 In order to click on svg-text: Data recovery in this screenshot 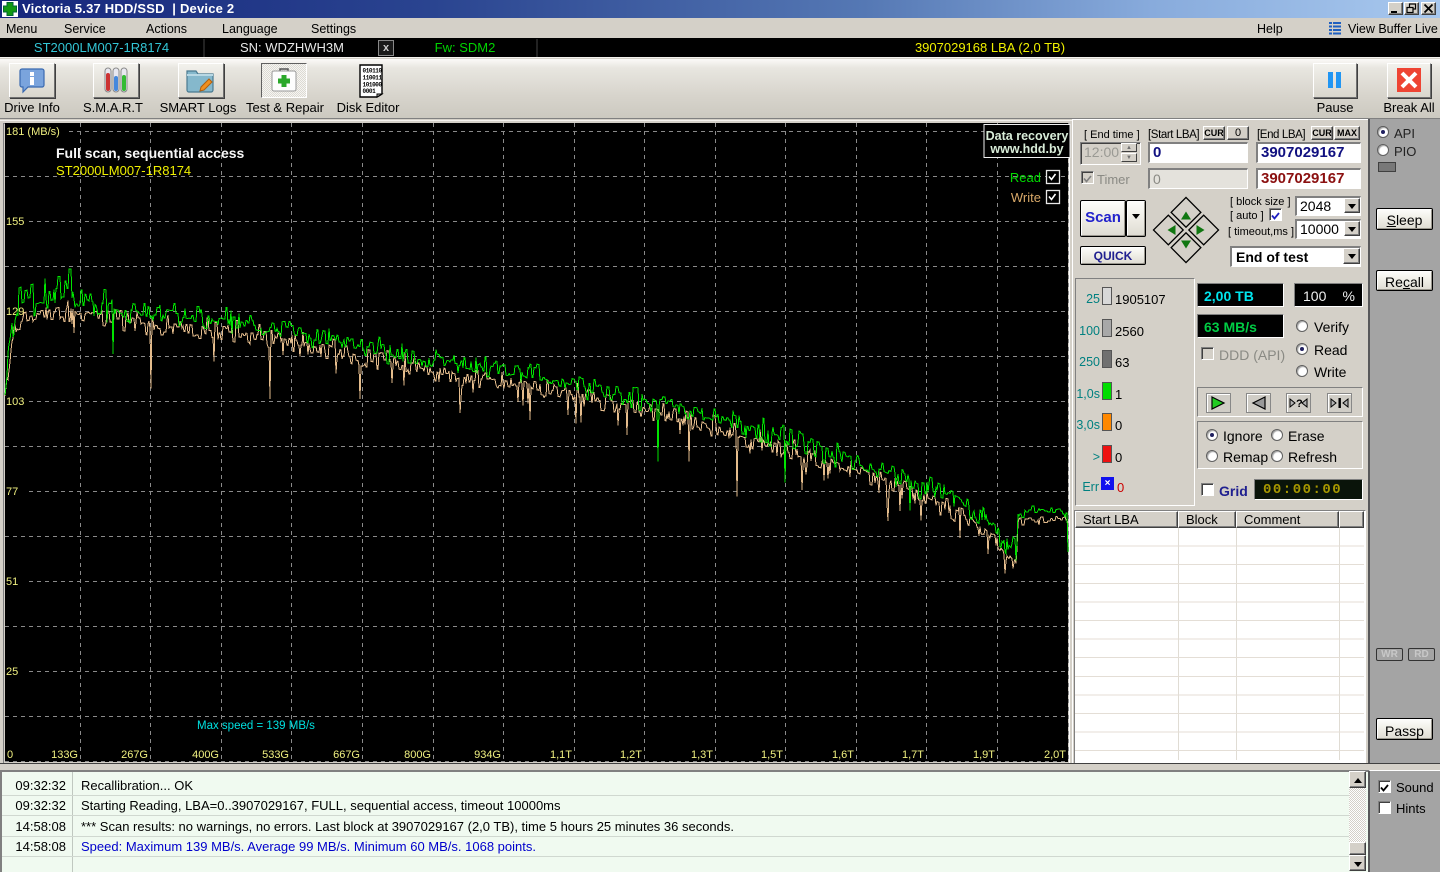, I will do `click(1027, 136)`.